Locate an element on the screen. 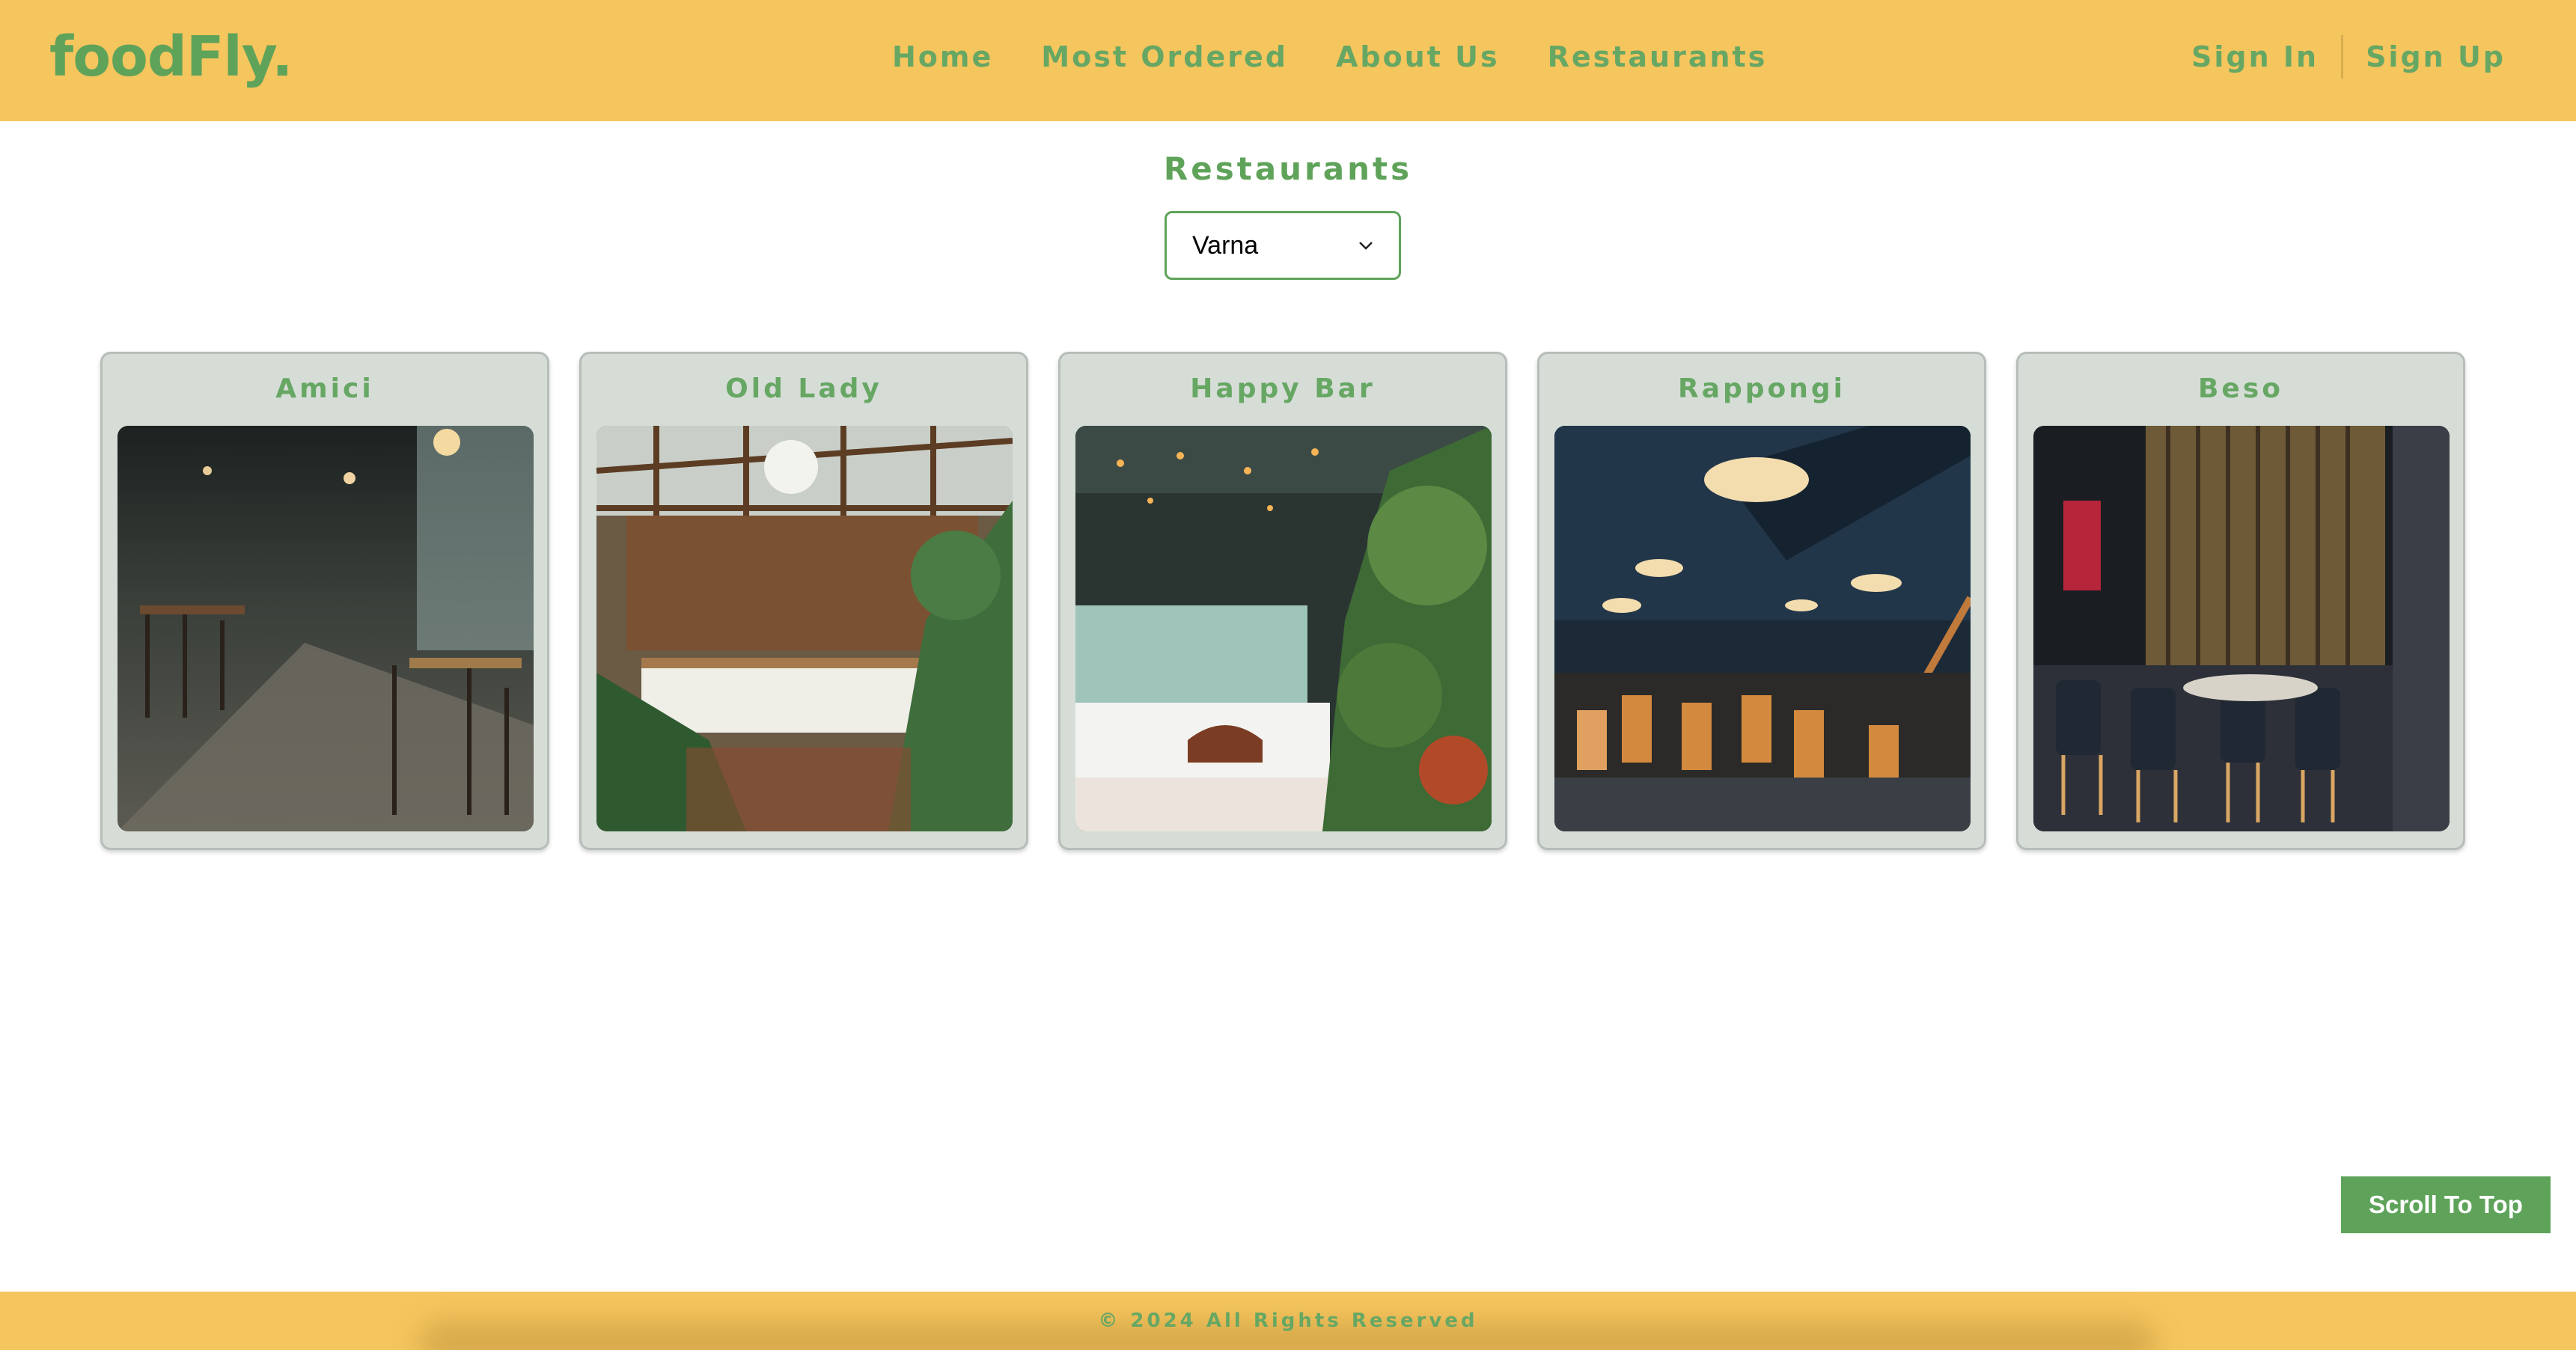  main-nav: Home Most Ordered About Us Restaurants is located at coordinates (1329, 56).